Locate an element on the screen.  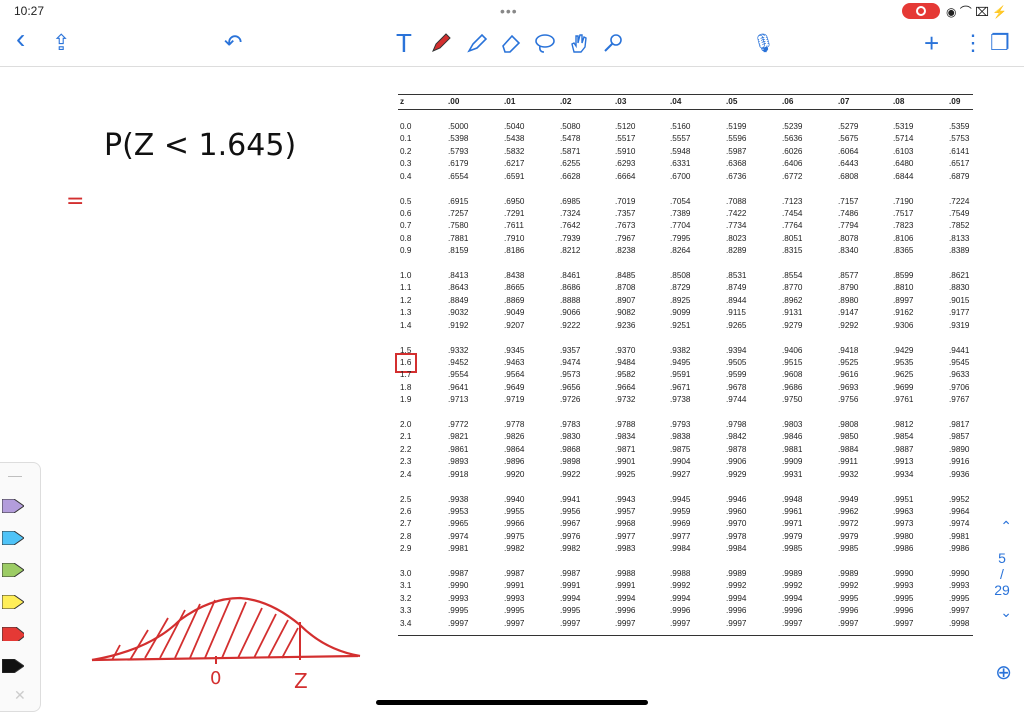
table-cell: .6217 is located at coordinates (514, 164).